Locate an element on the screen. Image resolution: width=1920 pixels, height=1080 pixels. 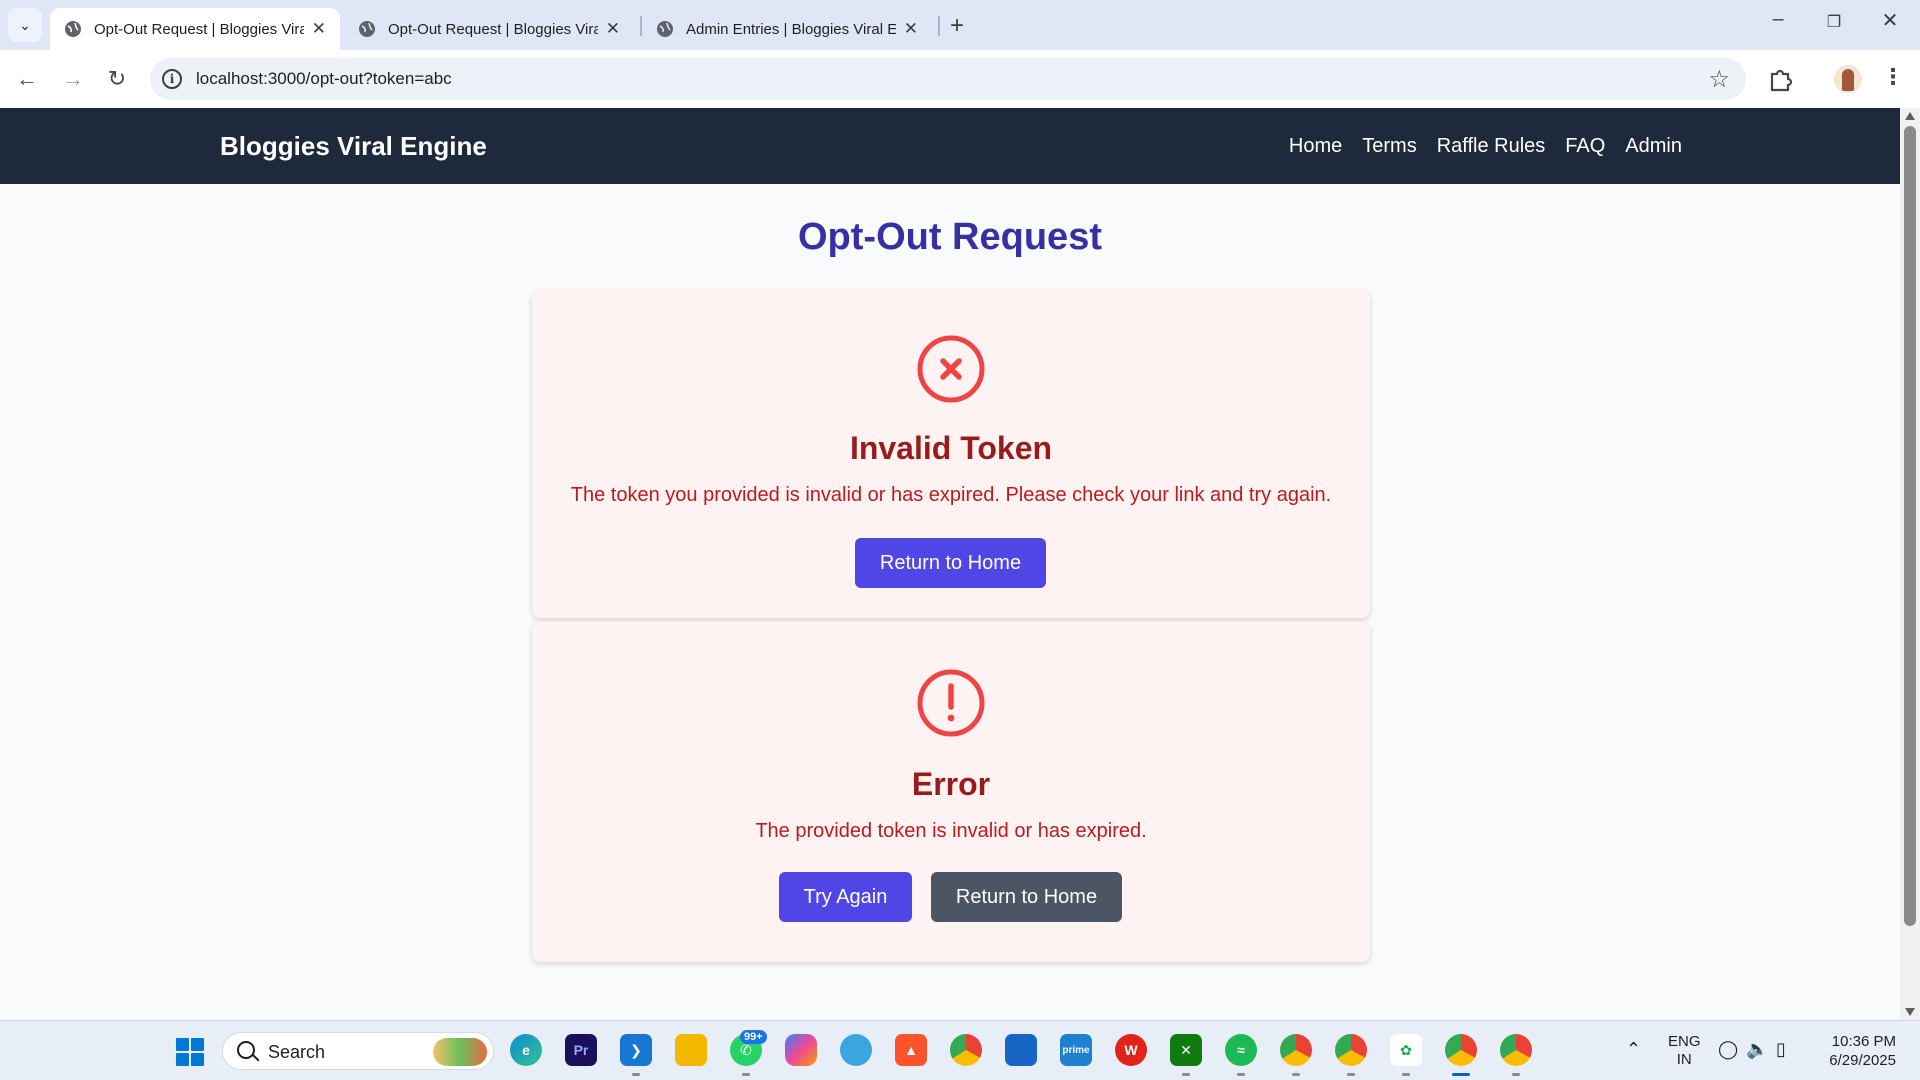
tab-search-button: ⌄ is located at coordinates (25, 25).